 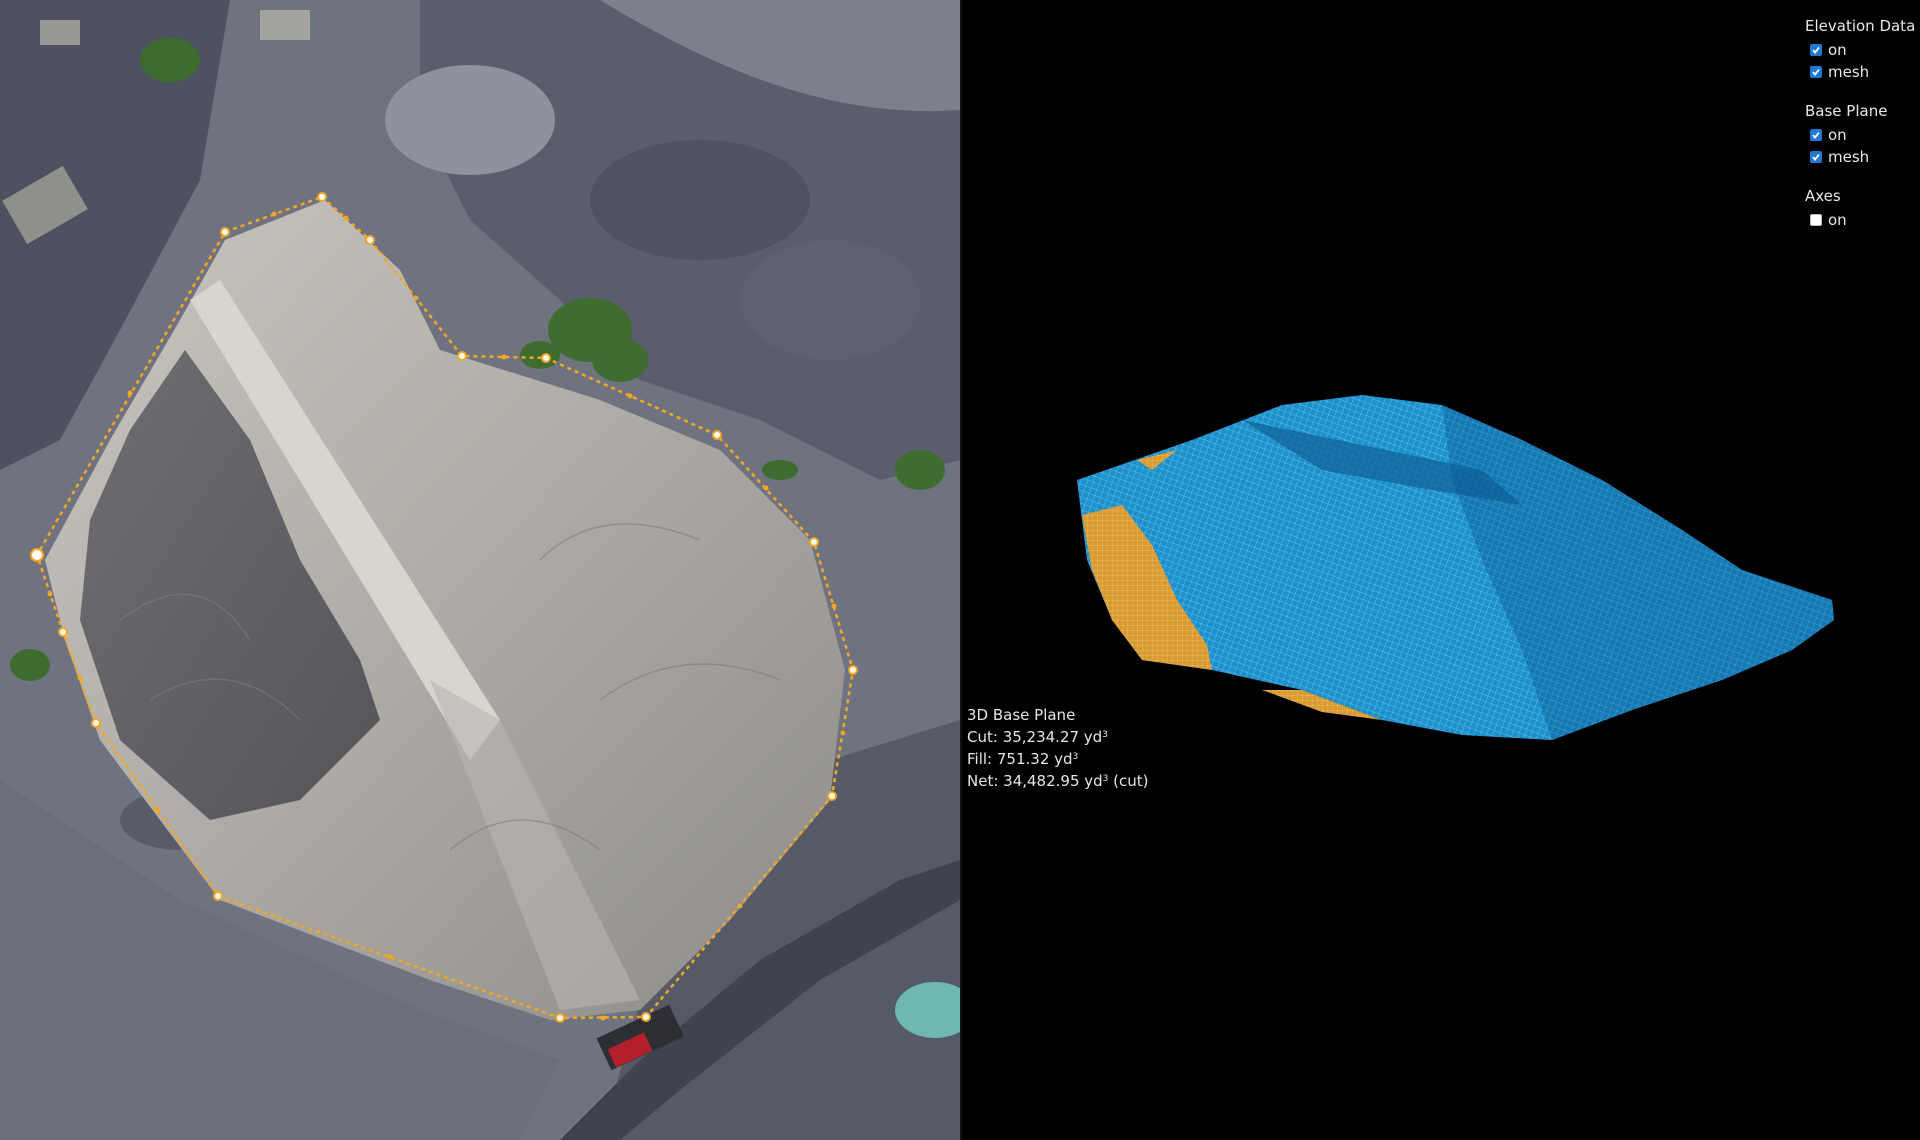 I want to click on elevation-on-label: on, so click(x=1837, y=50).